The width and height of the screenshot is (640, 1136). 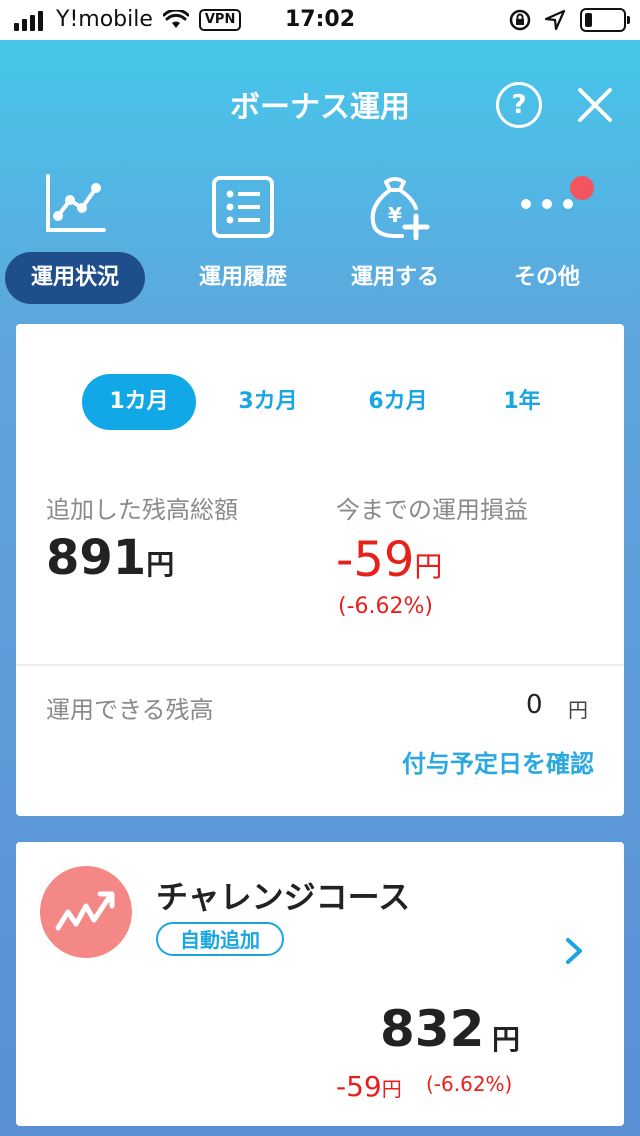 I want to click on tab-operation-history-label: 運用履歴, so click(x=242, y=277).